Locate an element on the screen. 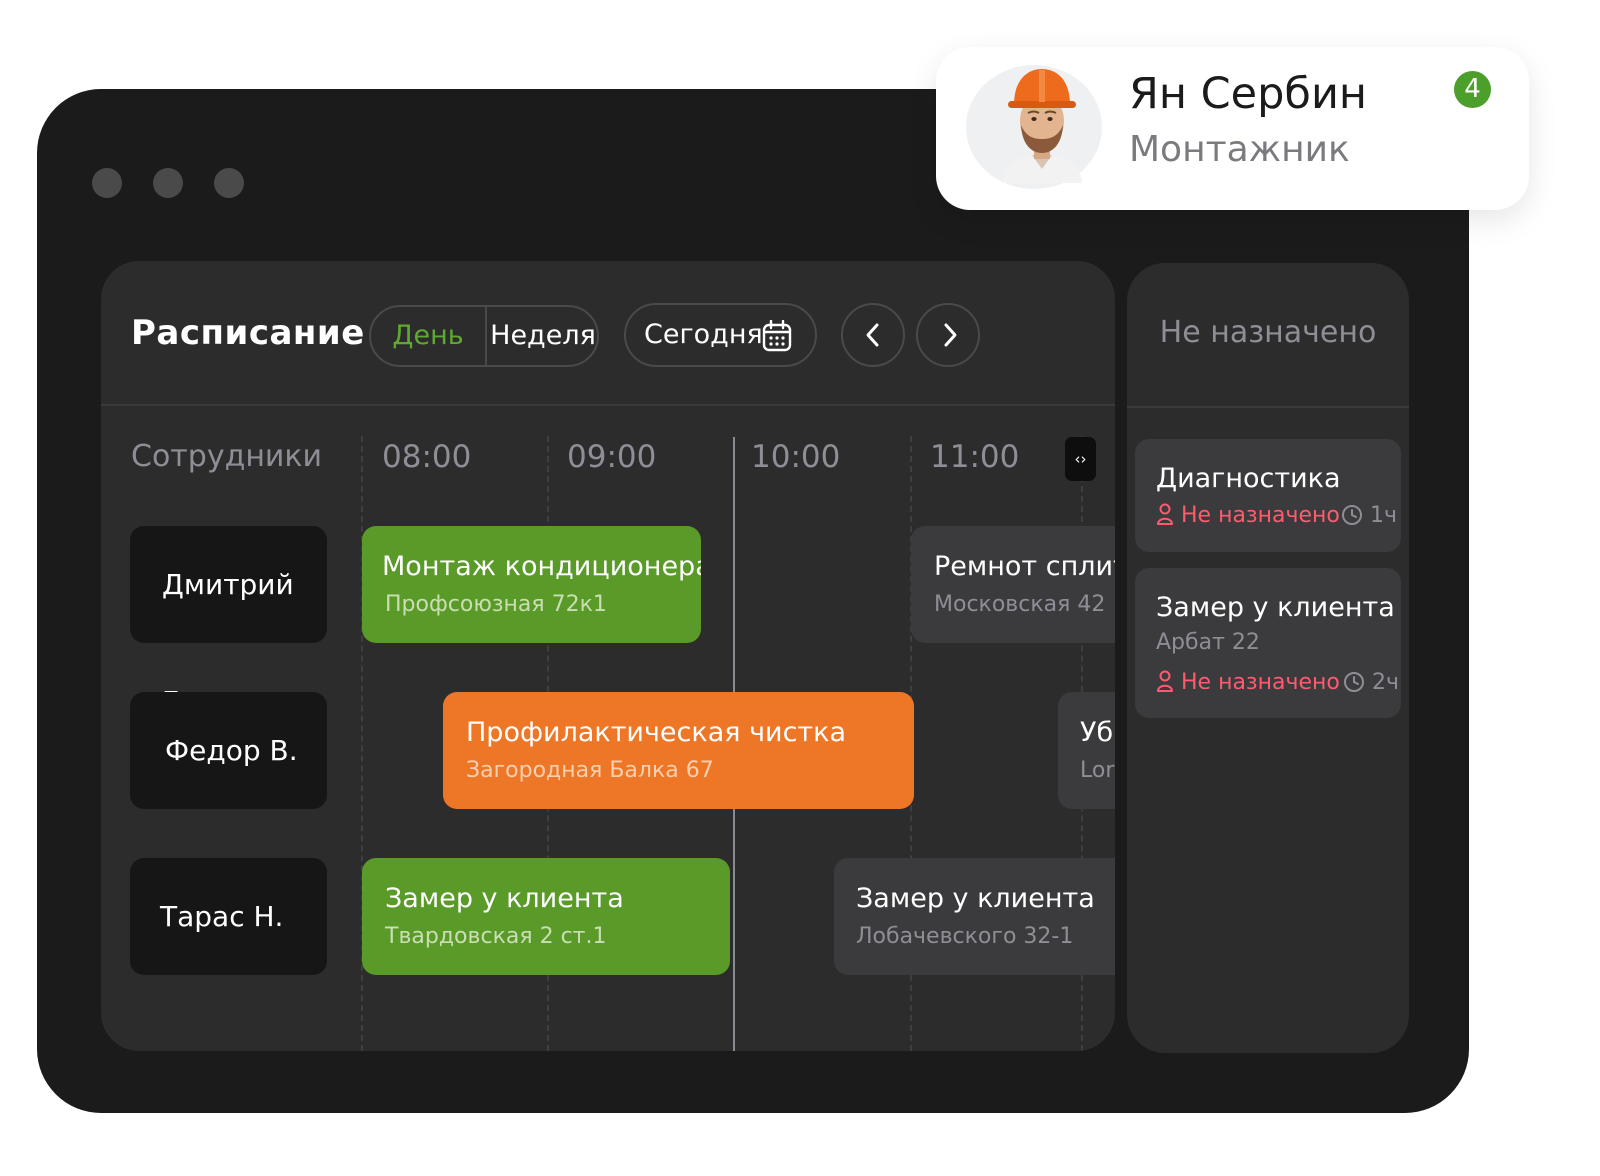 The image size is (1600, 1176). today-button: Сегодня is located at coordinates (720, 335).